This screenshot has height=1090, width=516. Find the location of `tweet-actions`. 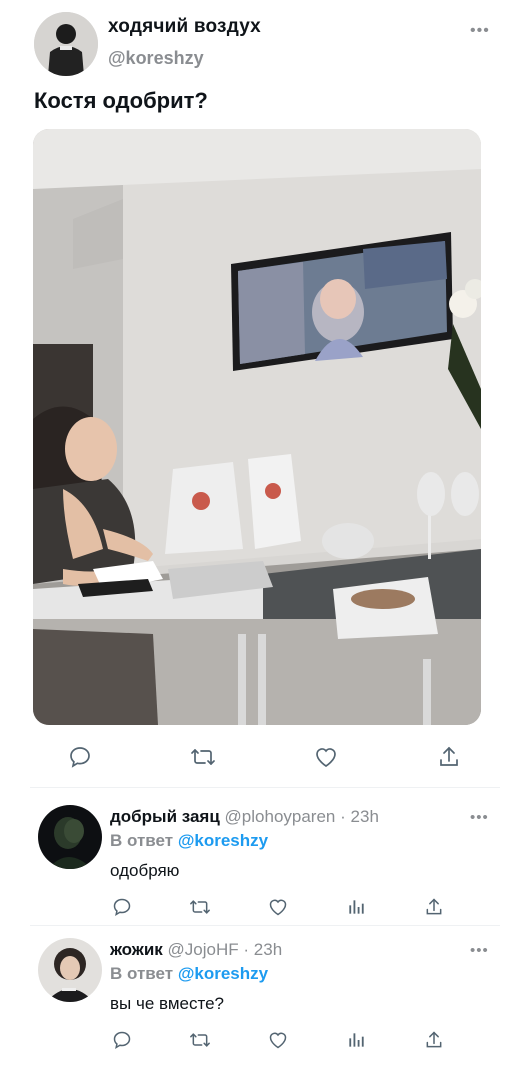

tweet-actions is located at coordinates (258, 760).